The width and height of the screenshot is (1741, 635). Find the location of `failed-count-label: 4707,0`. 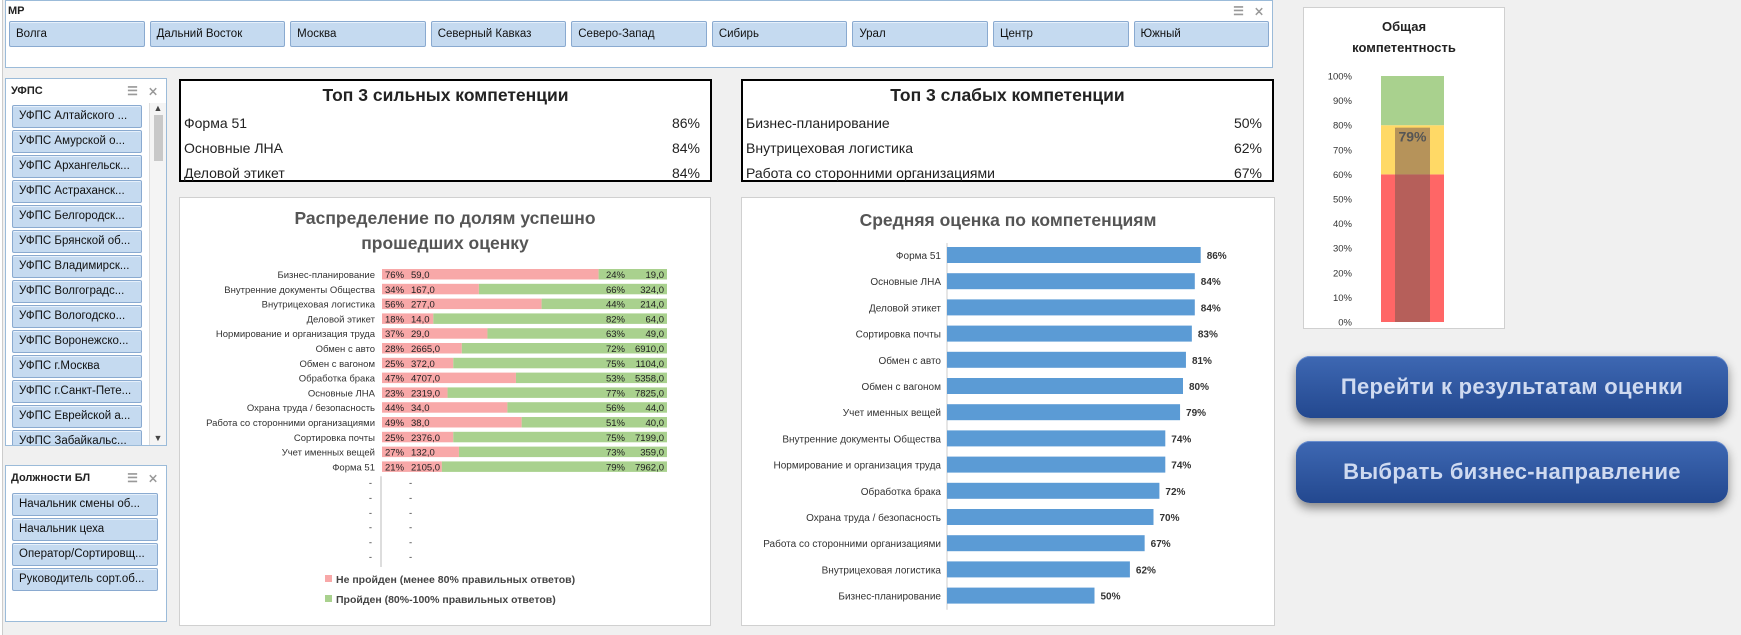

failed-count-label: 4707,0 is located at coordinates (425, 379).